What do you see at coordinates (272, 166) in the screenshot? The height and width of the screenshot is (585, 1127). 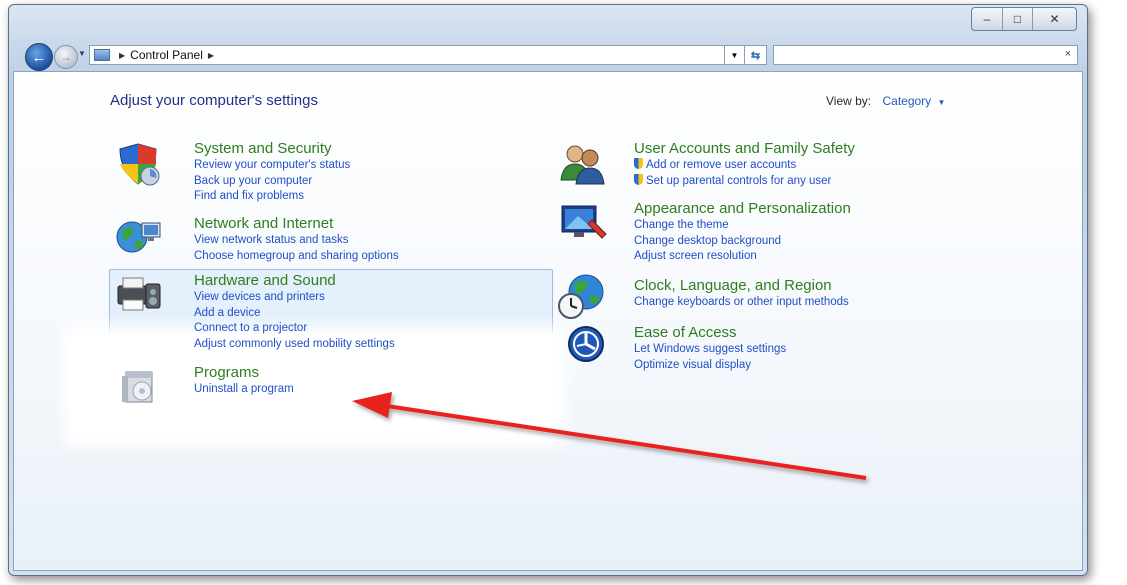 I see `review-status-link: Review your computer's status` at bounding box center [272, 166].